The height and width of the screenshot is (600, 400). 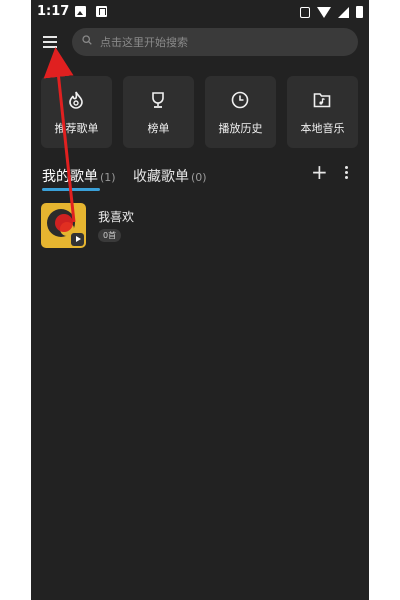 What do you see at coordinates (359, 12) in the screenshot?
I see `battery-icon` at bounding box center [359, 12].